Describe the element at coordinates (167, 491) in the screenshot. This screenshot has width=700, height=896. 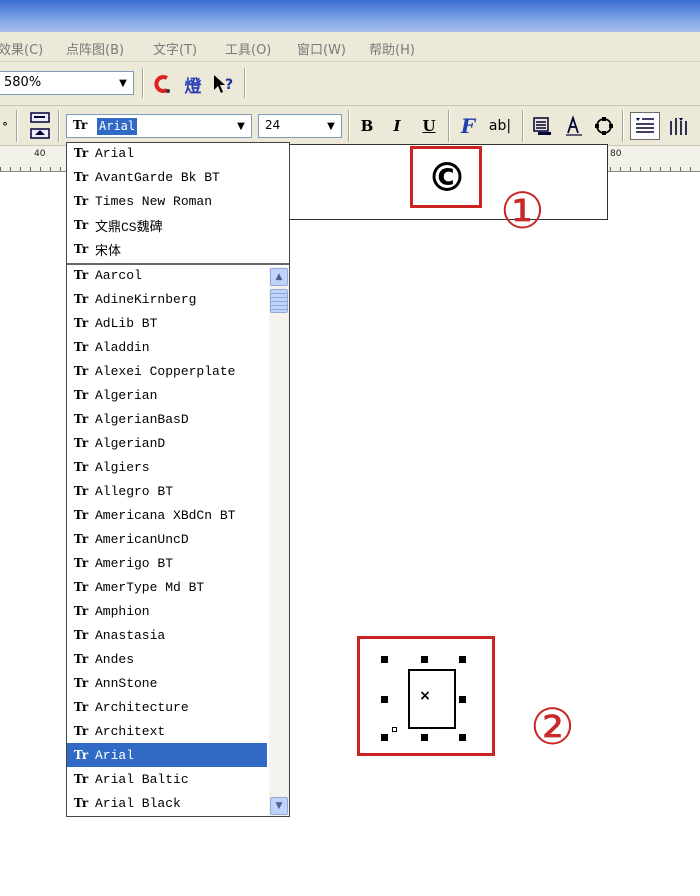
I see `font-list-item: Tr Allegro BT` at that location.